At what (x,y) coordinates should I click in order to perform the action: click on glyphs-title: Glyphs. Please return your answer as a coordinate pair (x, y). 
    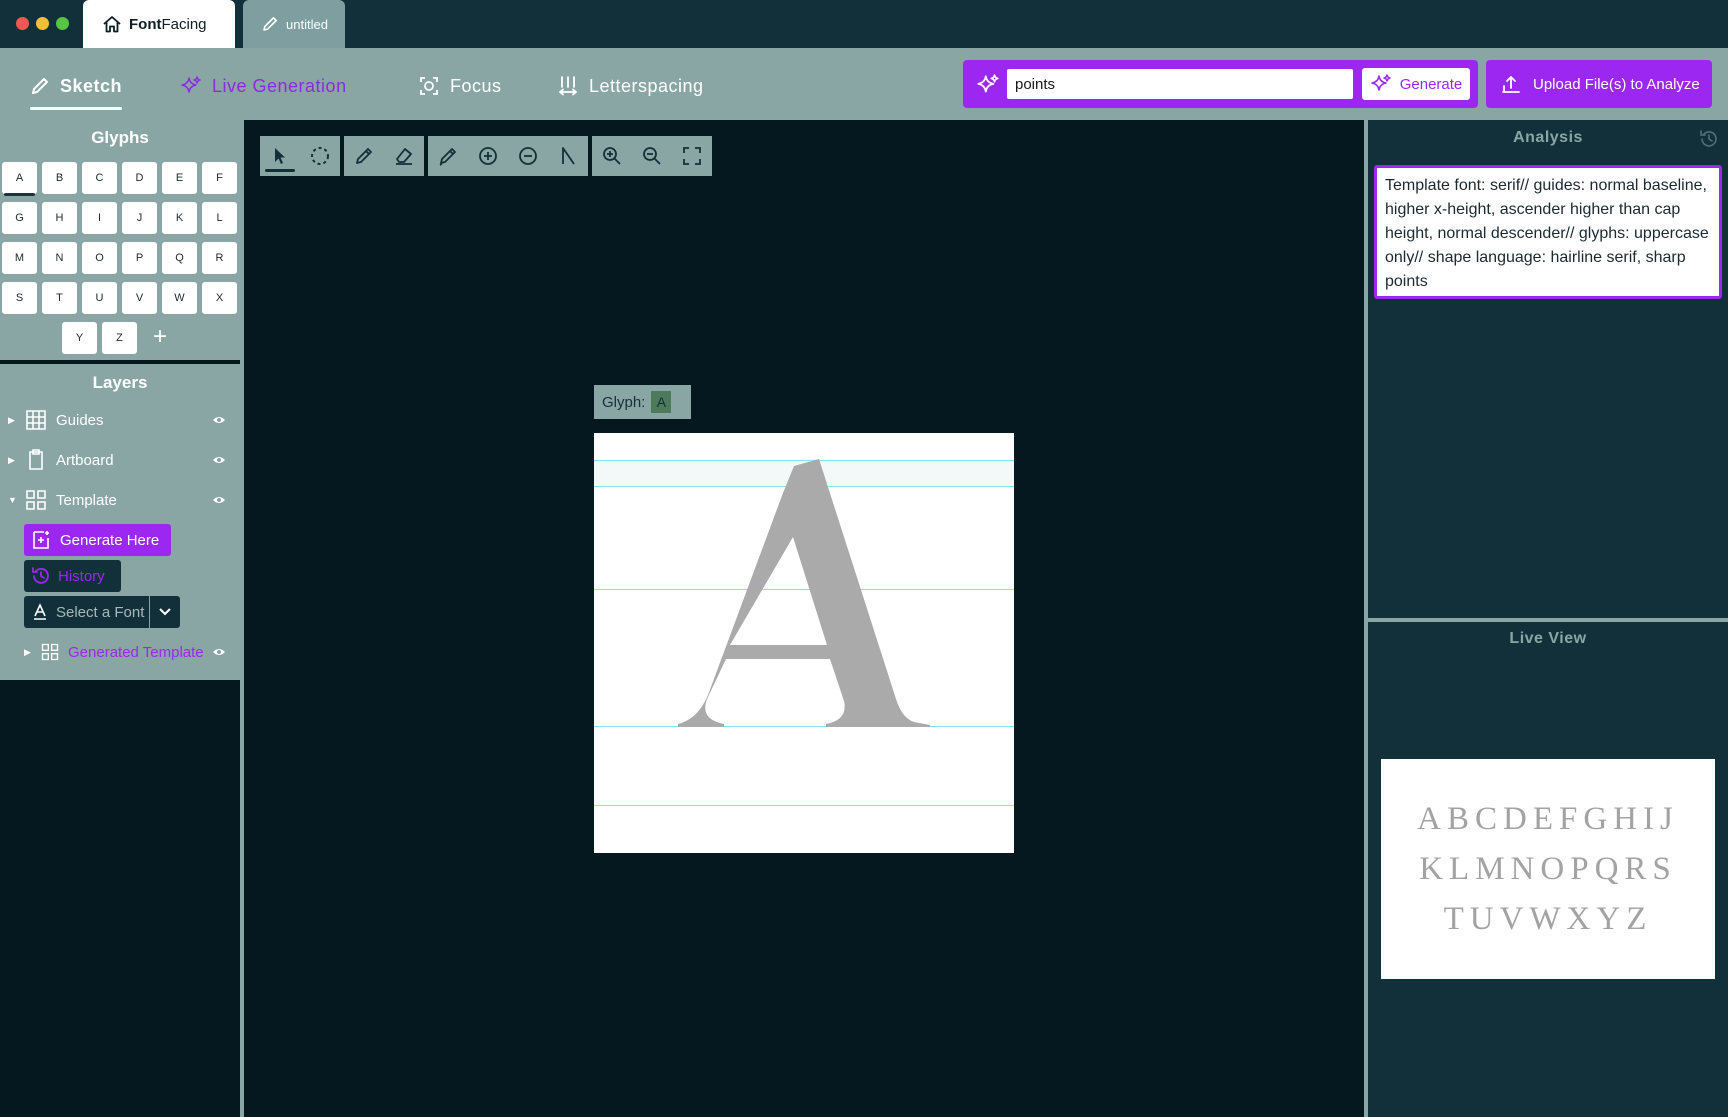
    Looking at the image, I should click on (120, 137).